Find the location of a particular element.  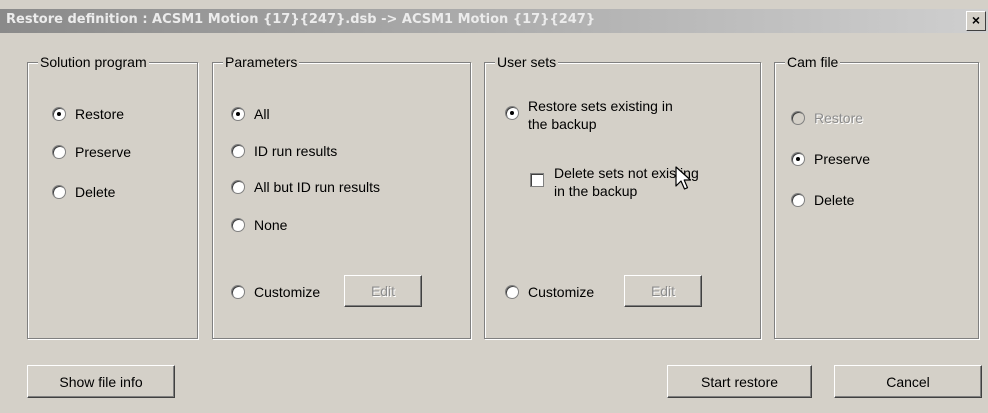

parameters-id-run-results-radio: ID run results is located at coordinates (284, 151).